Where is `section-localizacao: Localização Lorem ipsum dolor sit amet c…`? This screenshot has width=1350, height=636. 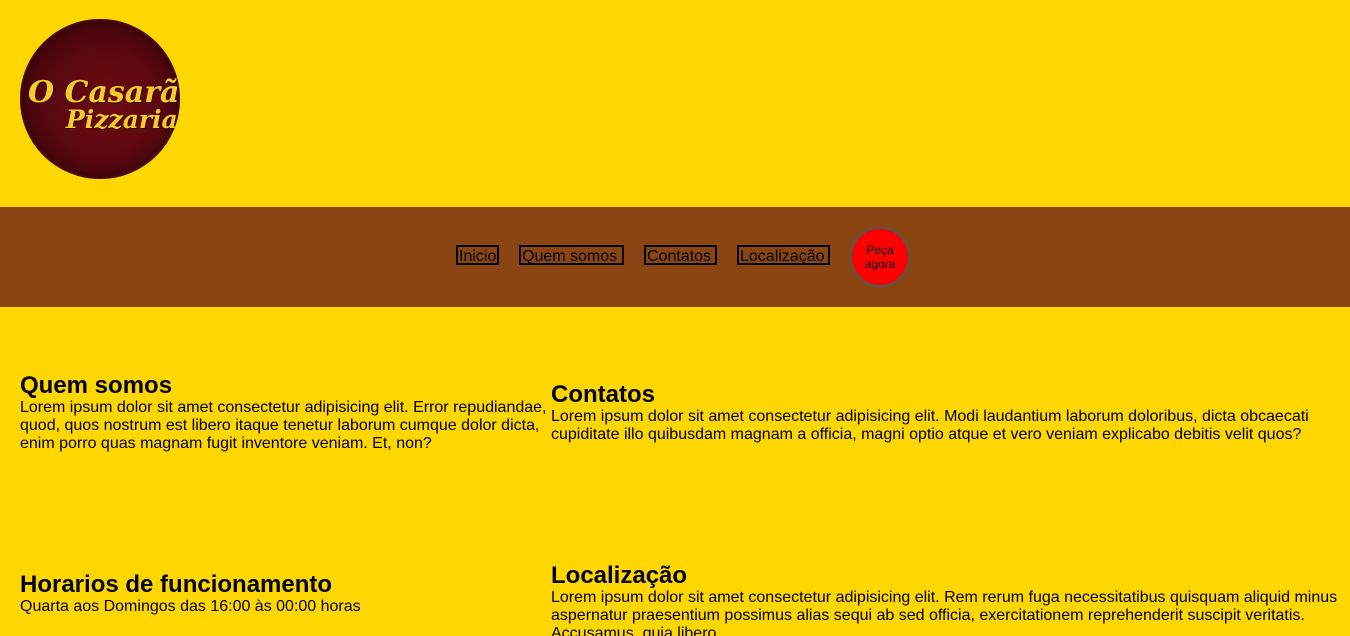 section-localizacao: Localização Lorem ipsum dolor sit amet c… is located at coordinates (946, 599).